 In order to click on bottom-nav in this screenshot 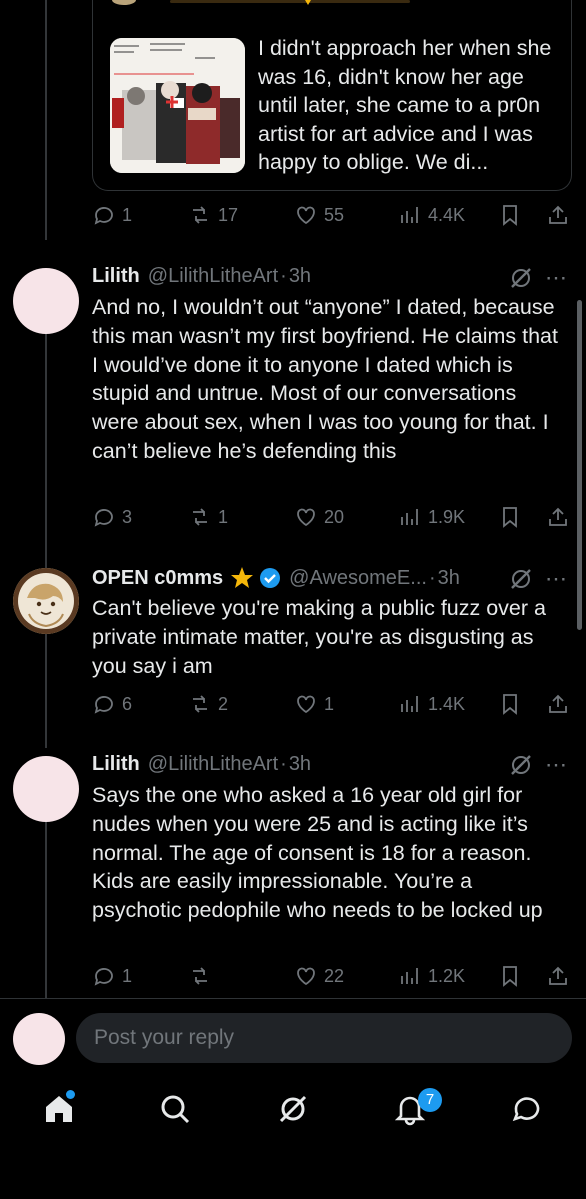, I will do `click(293, 1110)`.